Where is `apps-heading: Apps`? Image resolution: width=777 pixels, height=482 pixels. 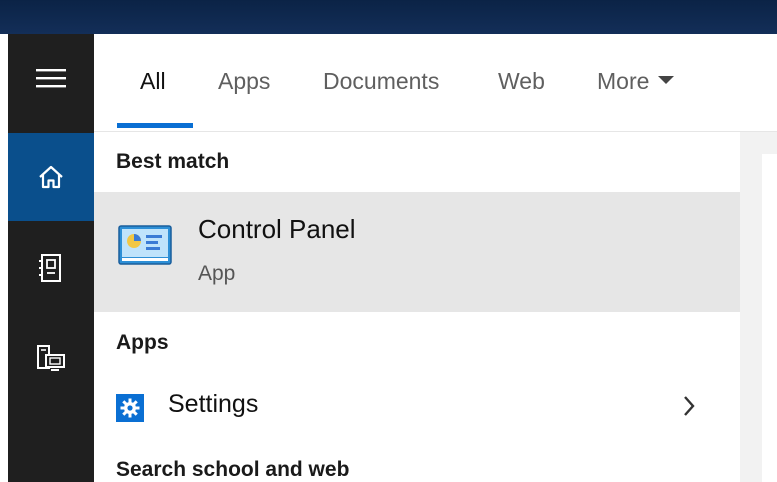
apps-heading: Apps is located at coordinates (142, 342).